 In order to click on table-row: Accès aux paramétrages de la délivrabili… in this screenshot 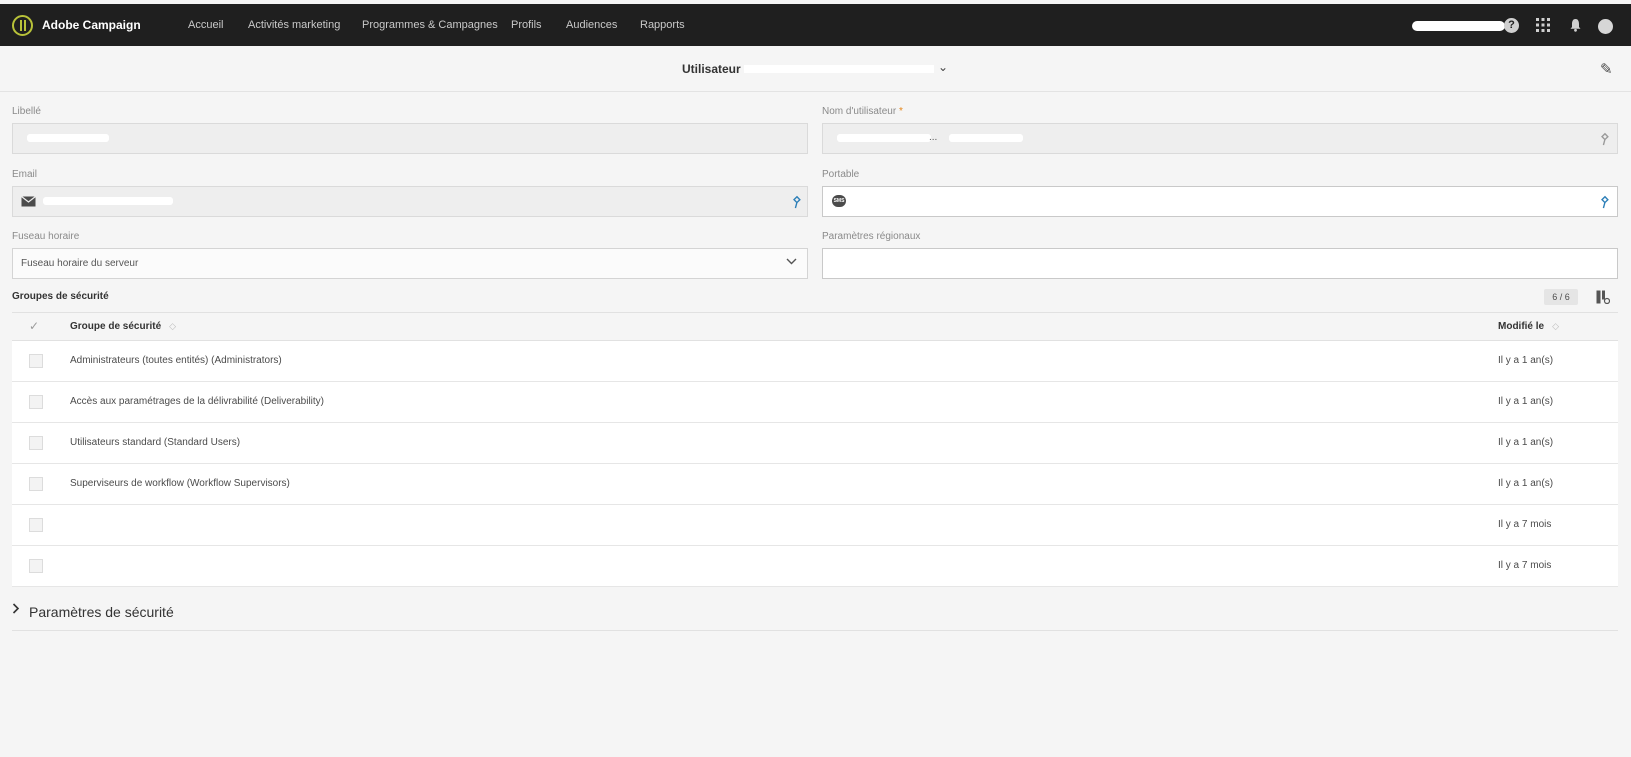, I will do `click(815, 402)`.